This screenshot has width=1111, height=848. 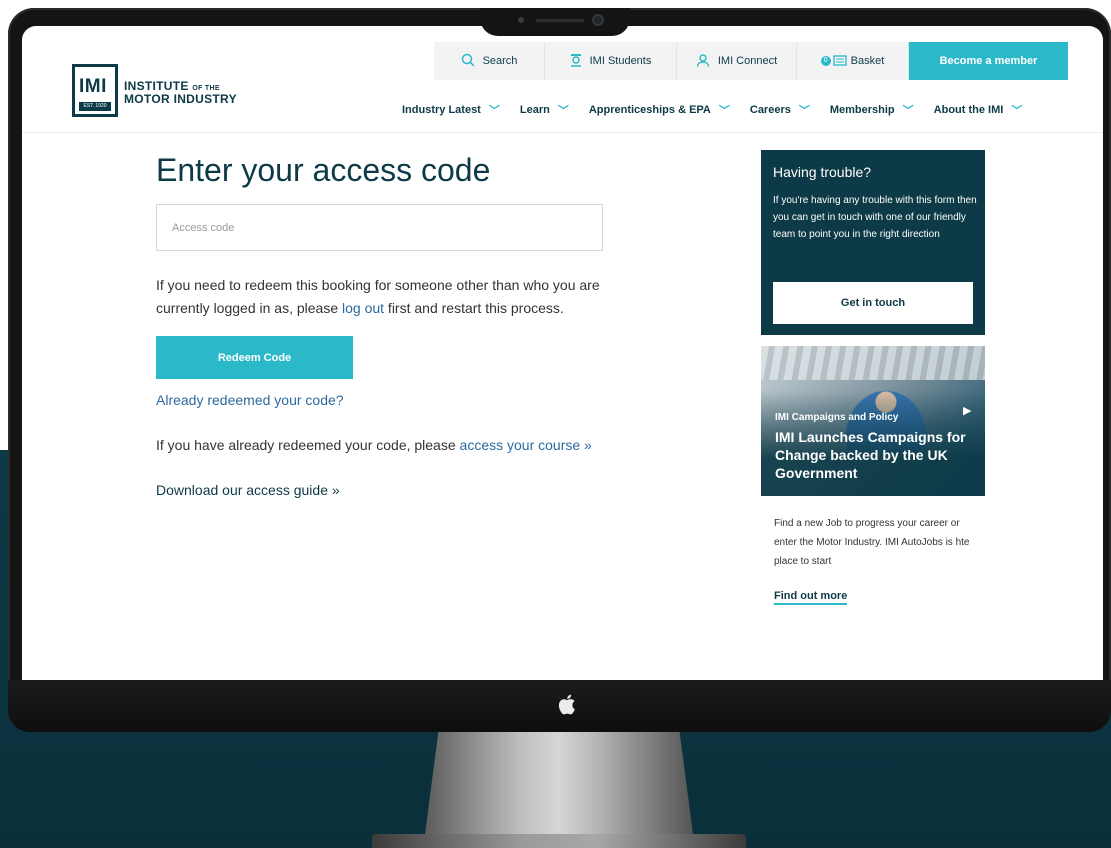 What do you see at coordinates (180, 99) in the screenshot?
I see `logo-text-line2: MOTOR INDUSTRY` at bounding box center [180, 99].